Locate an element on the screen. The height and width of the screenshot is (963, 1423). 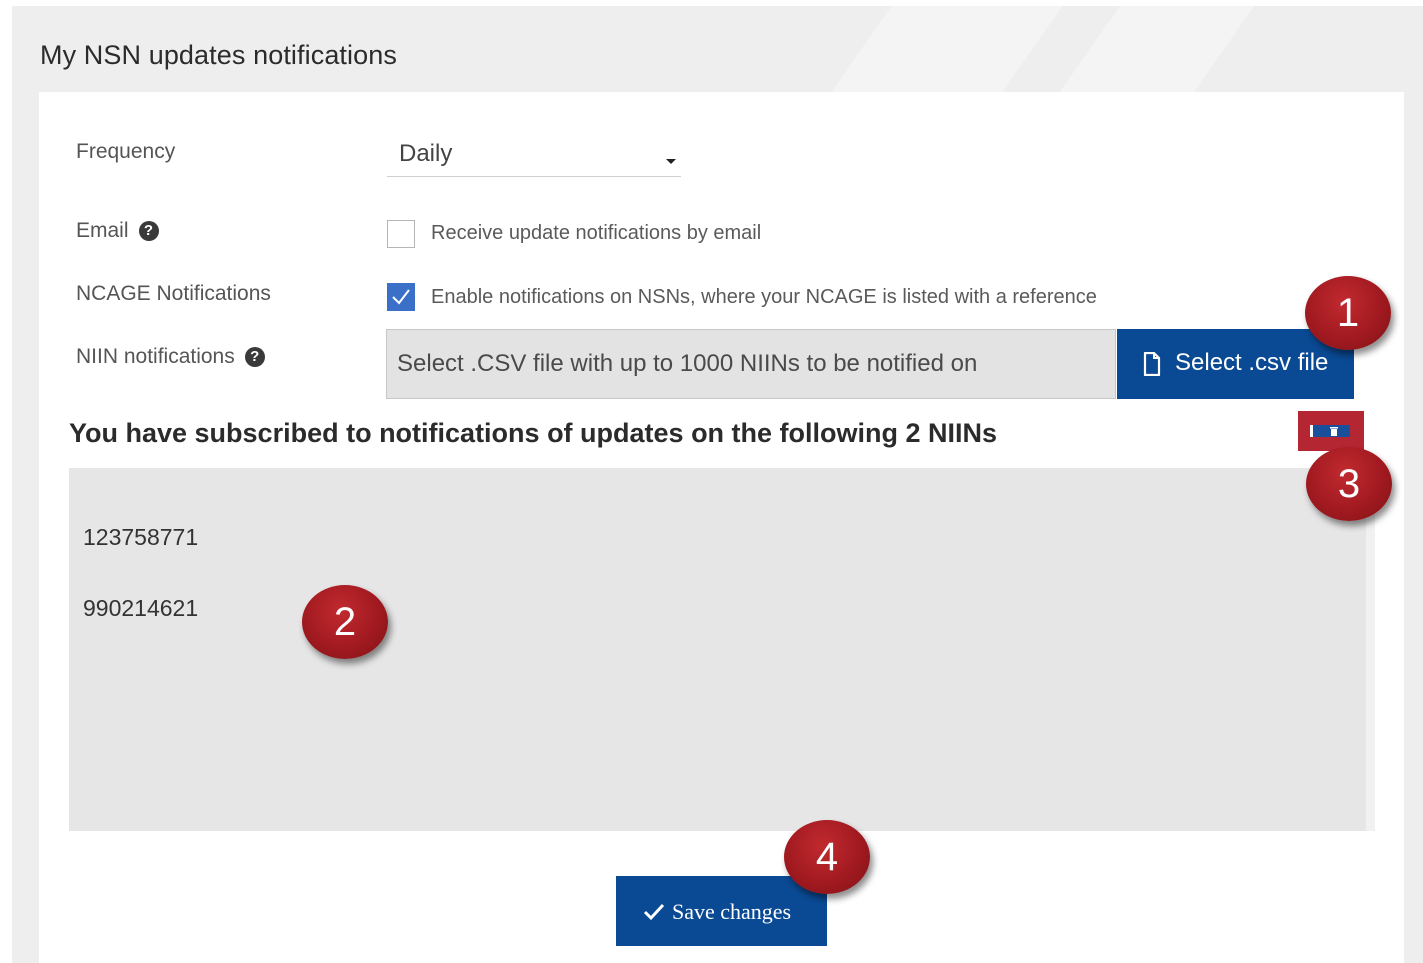
page-title: My NSN updates notifications is located at coordinates (218, 55).